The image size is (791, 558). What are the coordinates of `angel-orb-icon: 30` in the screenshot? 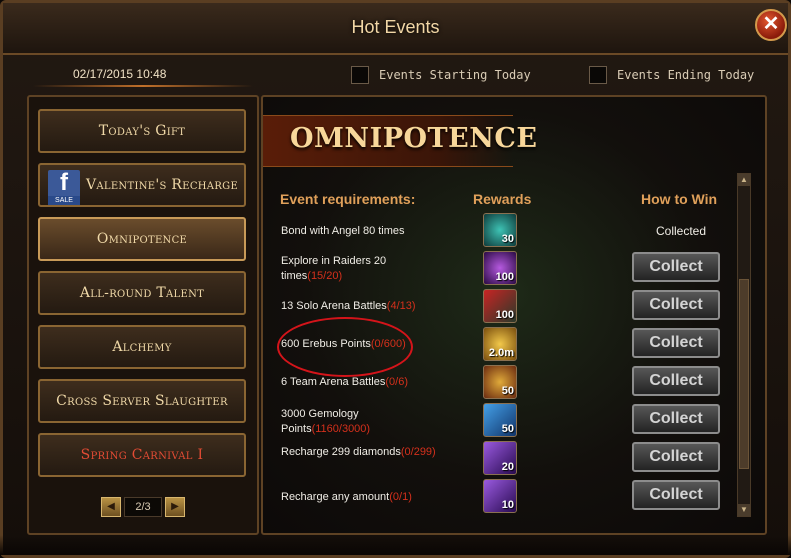 It's located at (500, 230).